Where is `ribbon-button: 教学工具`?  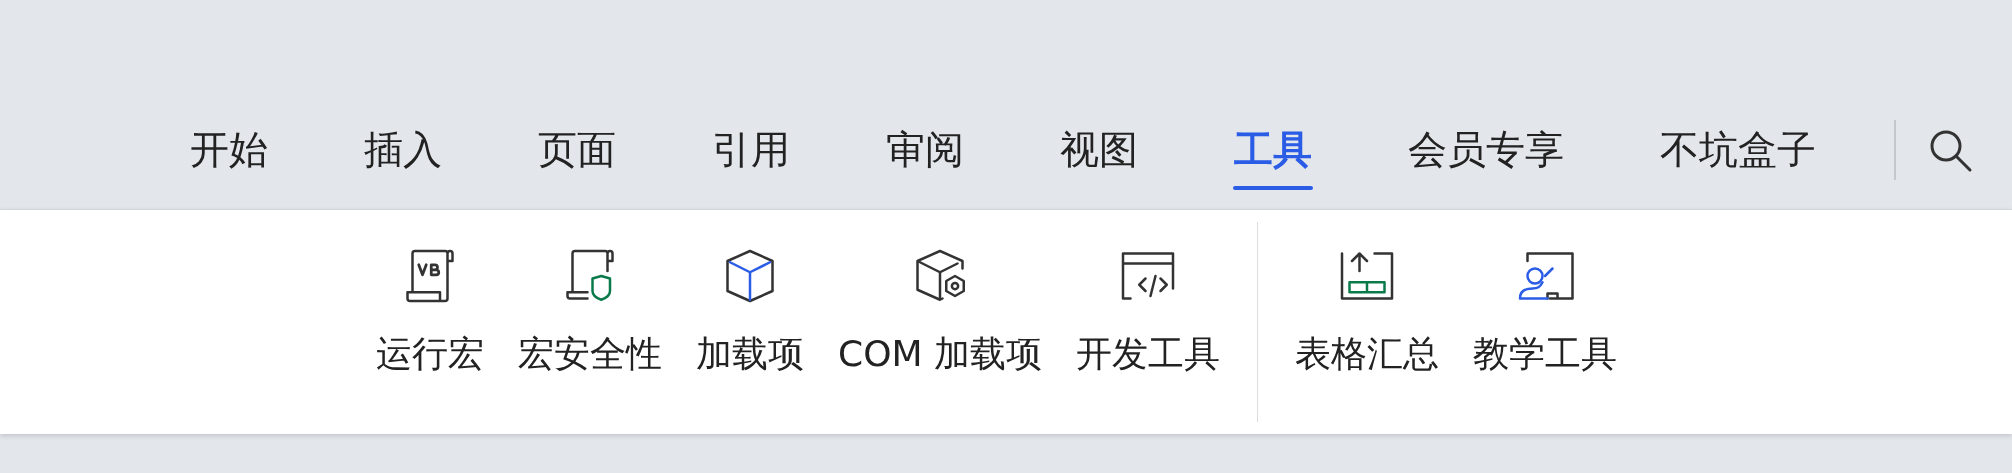
ribbon-button: 教学工具 is located at coordinates (1545, 312).